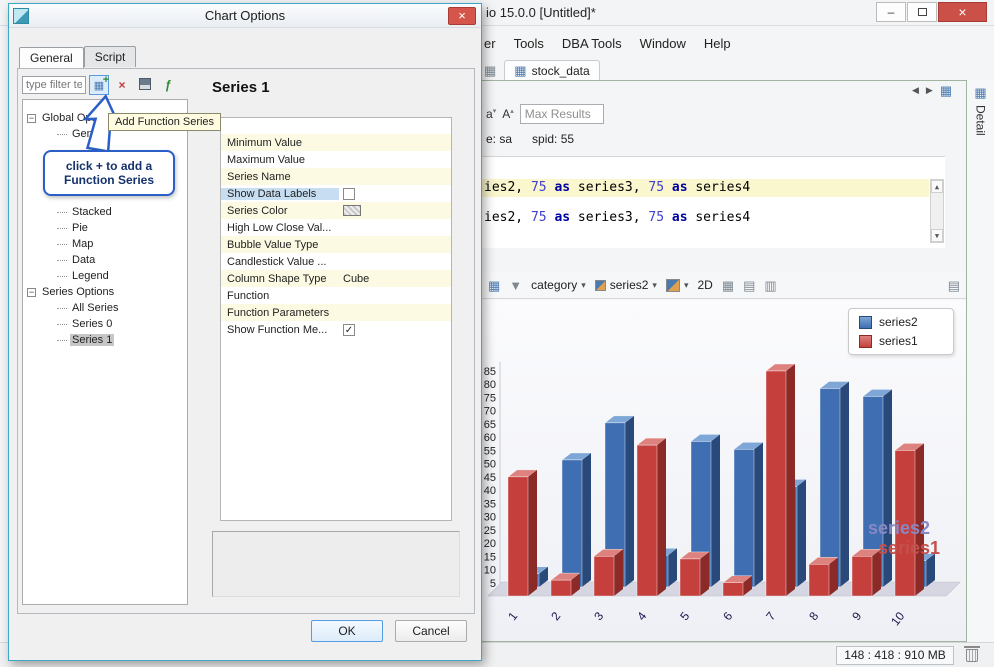 This screenshot has width=994, height=667. What do you see at coordinates (770, 616) in the screenshot?
I see `svg-text: 7` at bounding box center [770, 616].